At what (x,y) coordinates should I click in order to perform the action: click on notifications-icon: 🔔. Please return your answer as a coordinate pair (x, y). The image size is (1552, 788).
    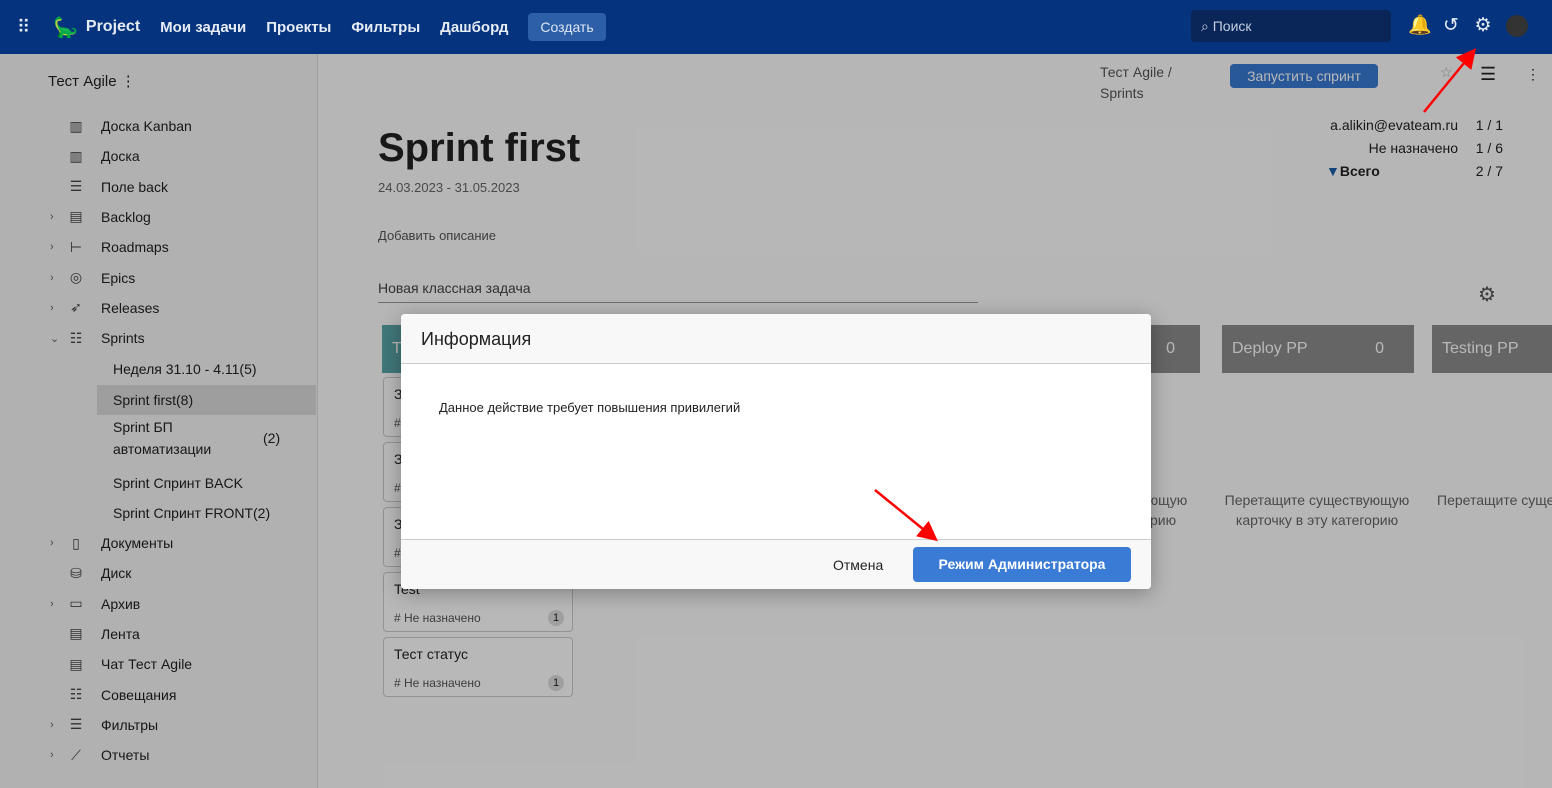
    Looking at the image, I should click on (1420, 26).